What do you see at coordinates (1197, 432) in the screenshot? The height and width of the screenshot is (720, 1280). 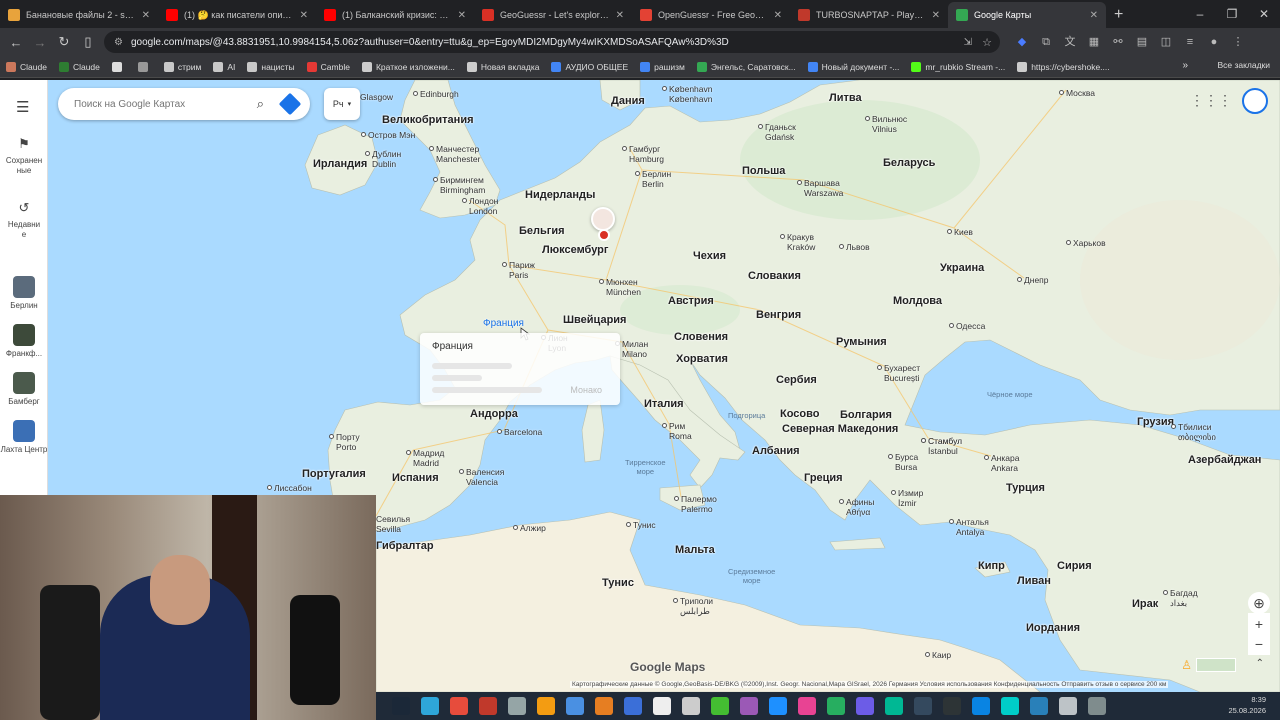 I see `city-label: Тбилиси თბილისი` at bounding box center [1197, 432].